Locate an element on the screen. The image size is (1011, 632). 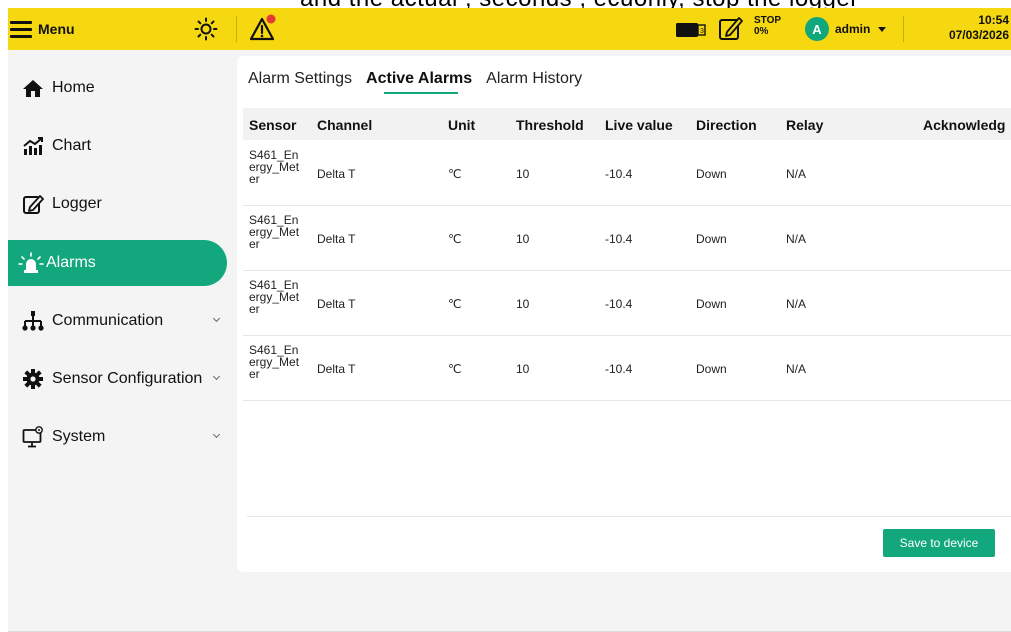
svg-text: 3 is located at coordinates (702, 31).